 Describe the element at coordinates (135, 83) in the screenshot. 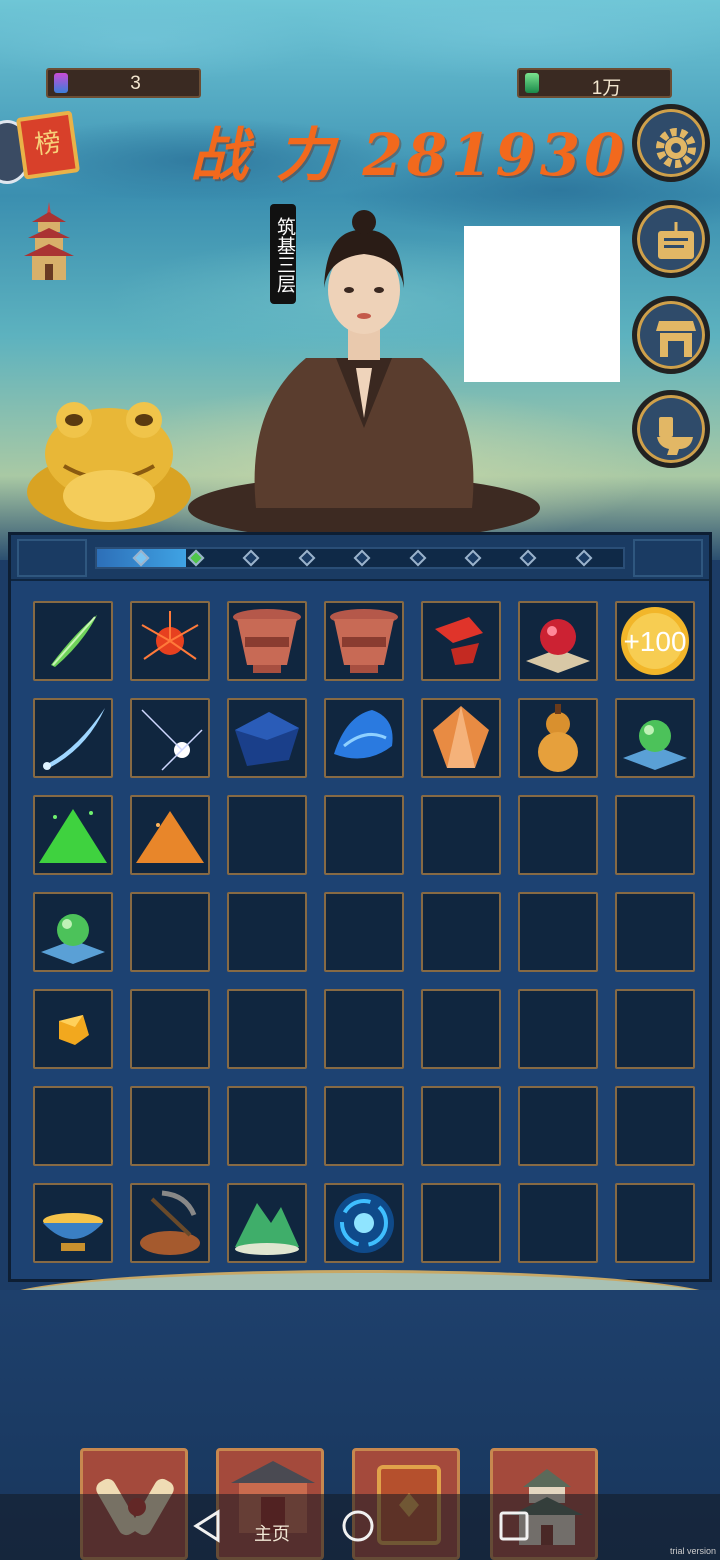

I see `spirit-stone-value: 3` at that location.